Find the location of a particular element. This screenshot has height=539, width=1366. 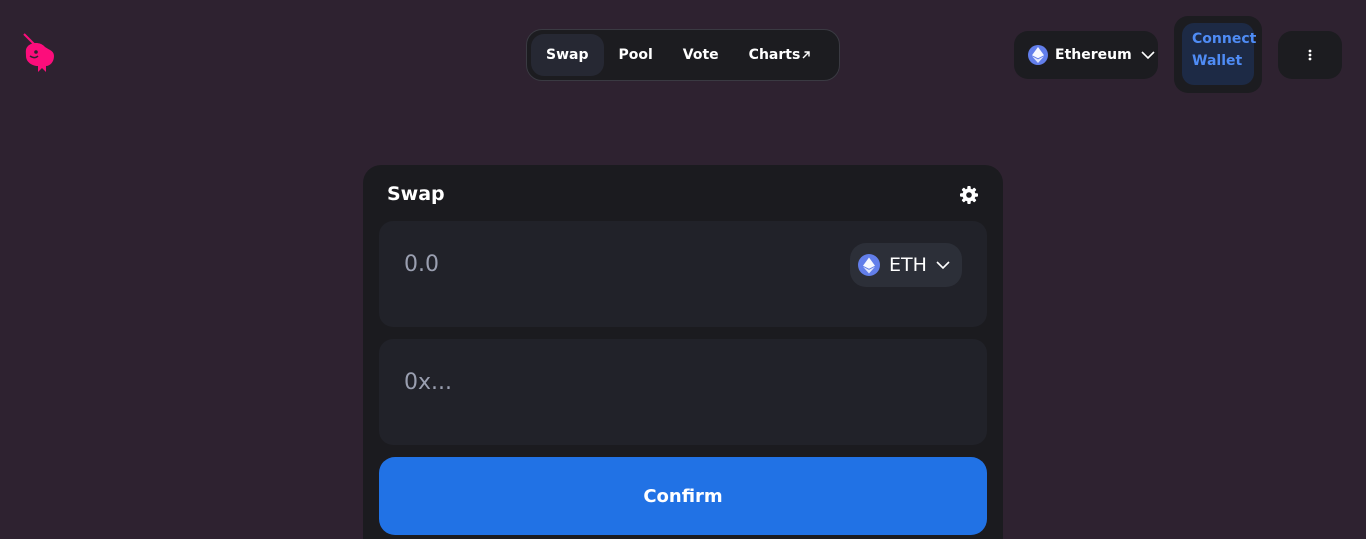

tab-pool: Pool is located at coordinates (636, 55).